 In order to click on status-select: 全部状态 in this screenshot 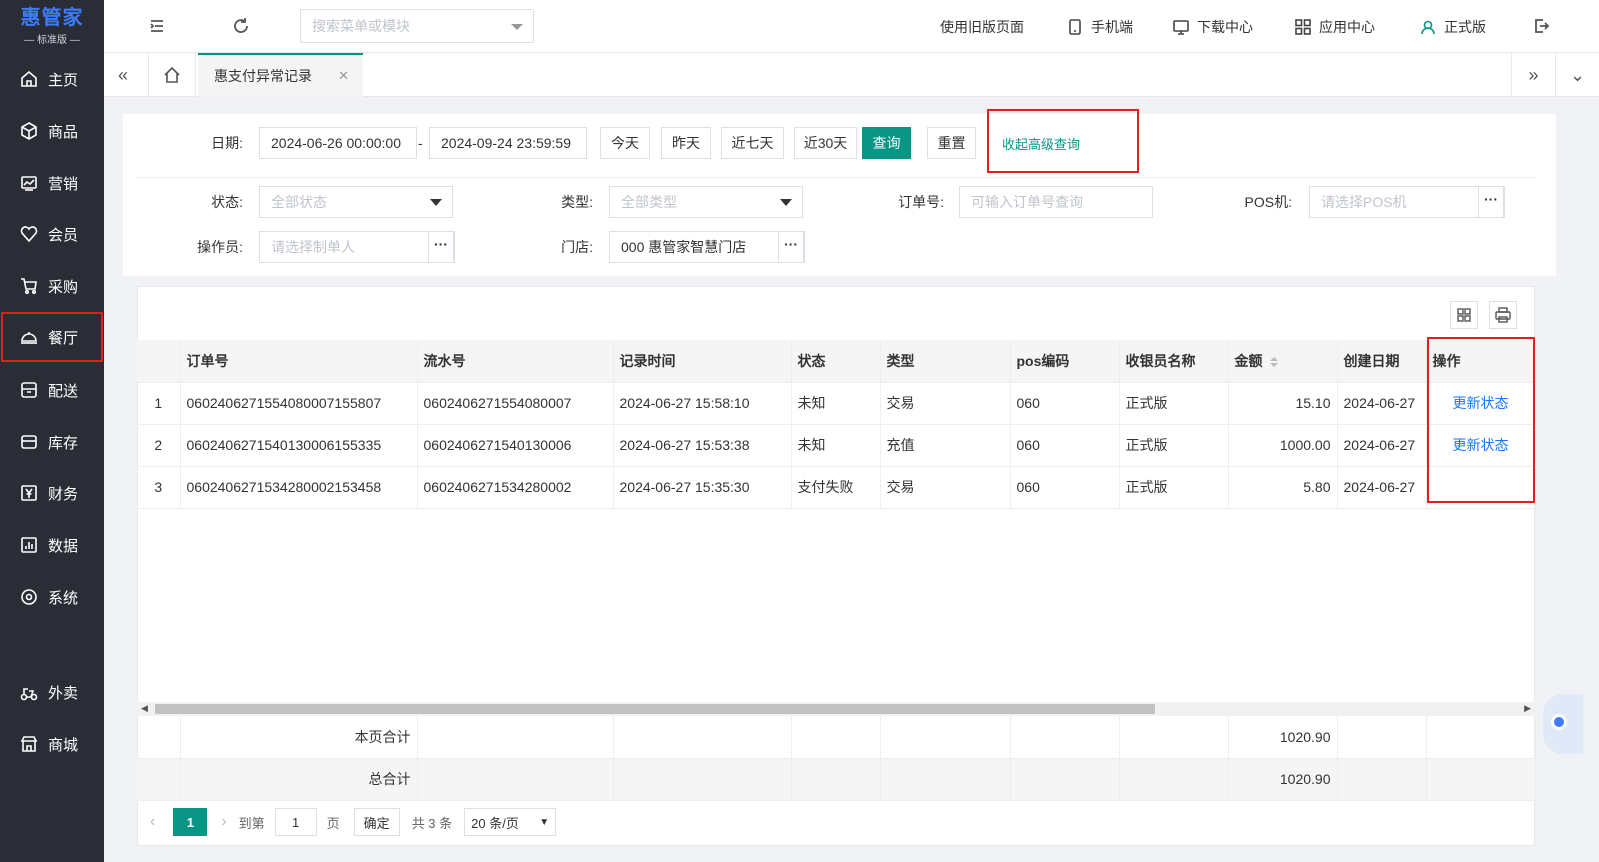, I will do `click(356, 202)`.